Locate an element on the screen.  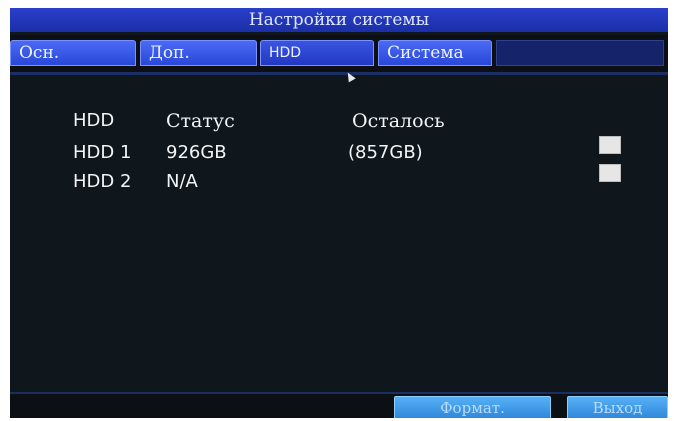
tab-basic: Осн. is located at coordinates (73, 53).